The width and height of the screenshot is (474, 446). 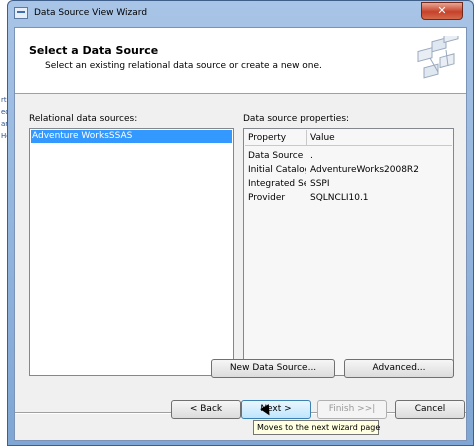 What do you see at coordinates (276, 156) in the screenshot?
I see `property-name: Data Source` at bounding box center [276, 156].